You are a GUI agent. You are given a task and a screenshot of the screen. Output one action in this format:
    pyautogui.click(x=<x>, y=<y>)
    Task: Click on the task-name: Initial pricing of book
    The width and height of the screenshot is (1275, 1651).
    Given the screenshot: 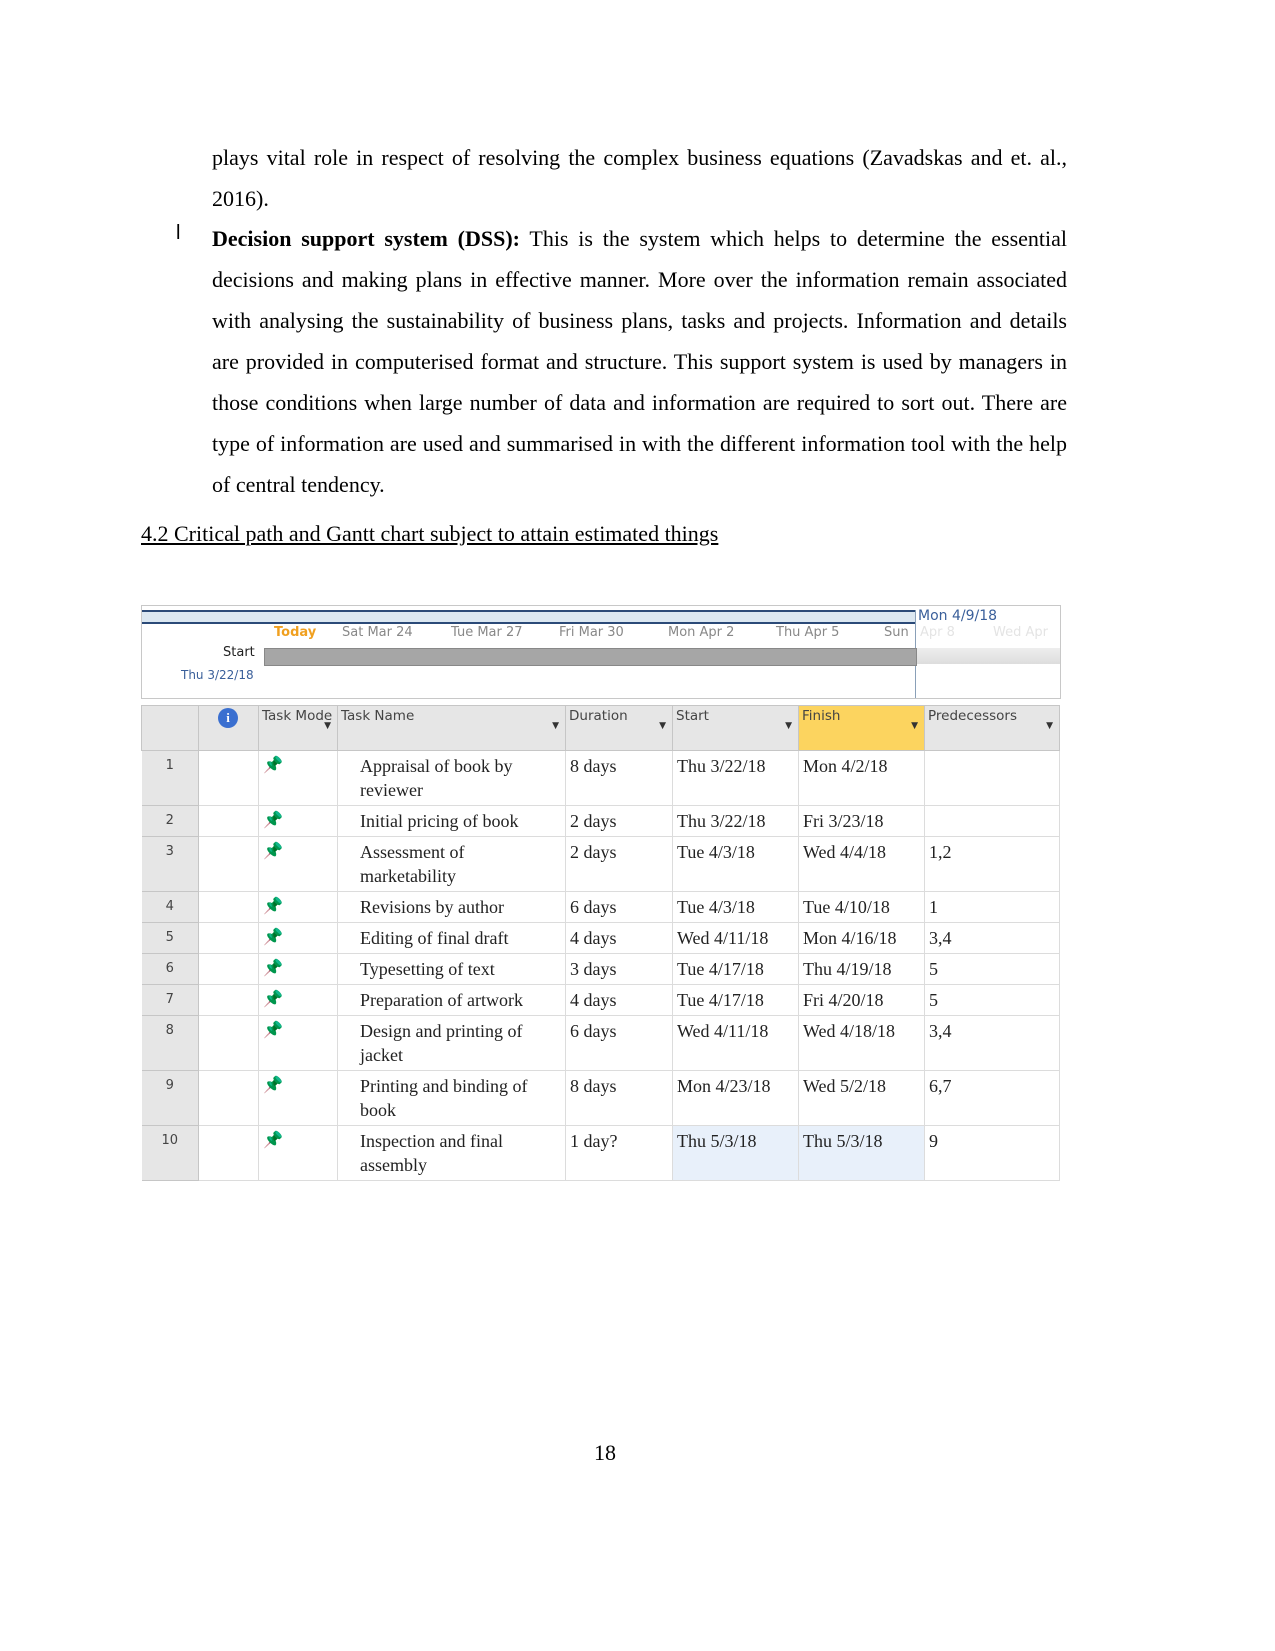 What is the action you would take?
    pyautogui.click(x=451, y=821)
    